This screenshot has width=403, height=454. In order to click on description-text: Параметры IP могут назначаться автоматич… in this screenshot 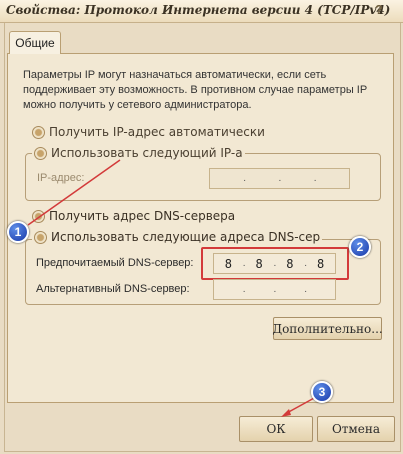, I will do `click(195, 90)`.